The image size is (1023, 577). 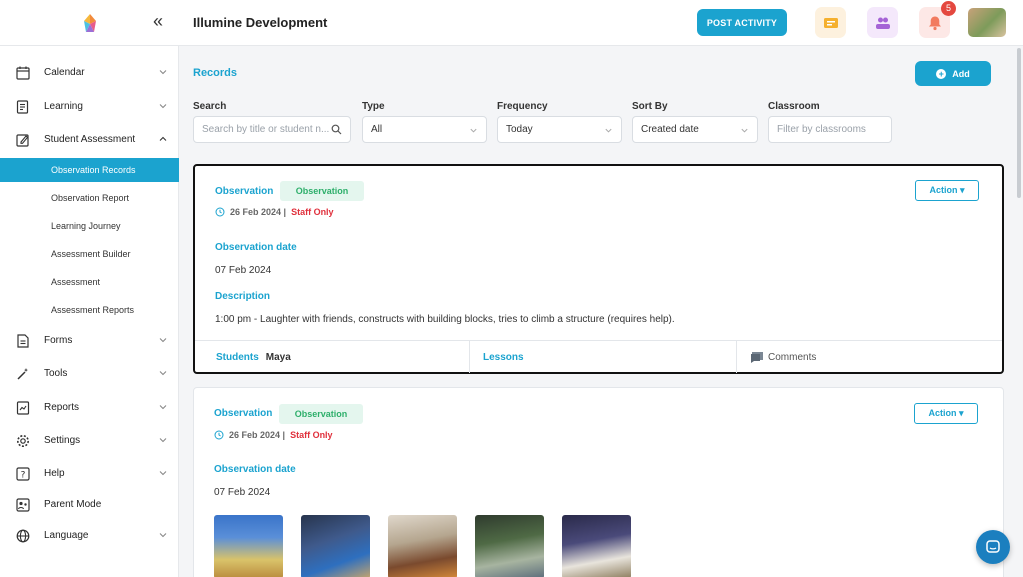 I want to click on lessons-label: Lessons, so click(x=503, y=357).